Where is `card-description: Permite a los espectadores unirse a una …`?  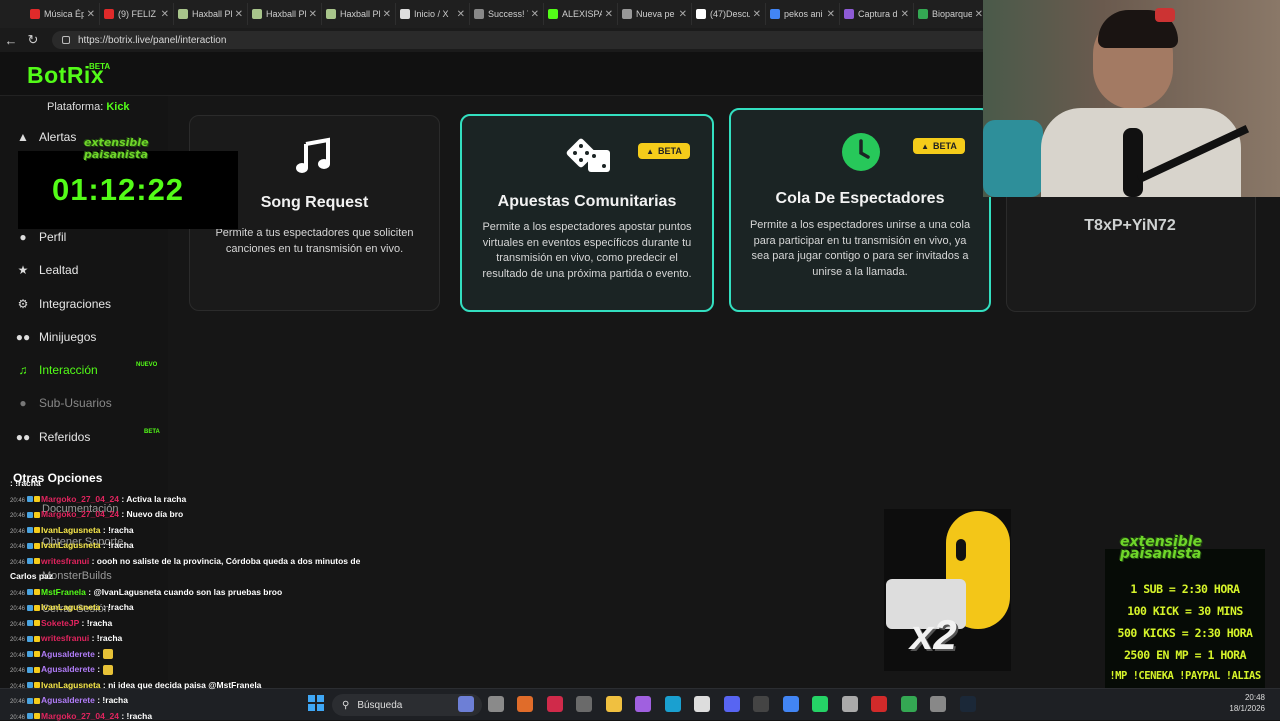 card-description: Permite a los espectadores unirse a una … is located at coordinates (860, 248).